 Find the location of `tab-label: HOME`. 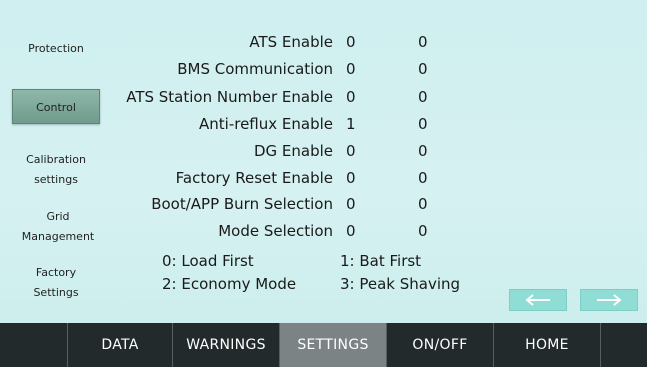

tab-label: HOME is located at coordinates (547, 345).